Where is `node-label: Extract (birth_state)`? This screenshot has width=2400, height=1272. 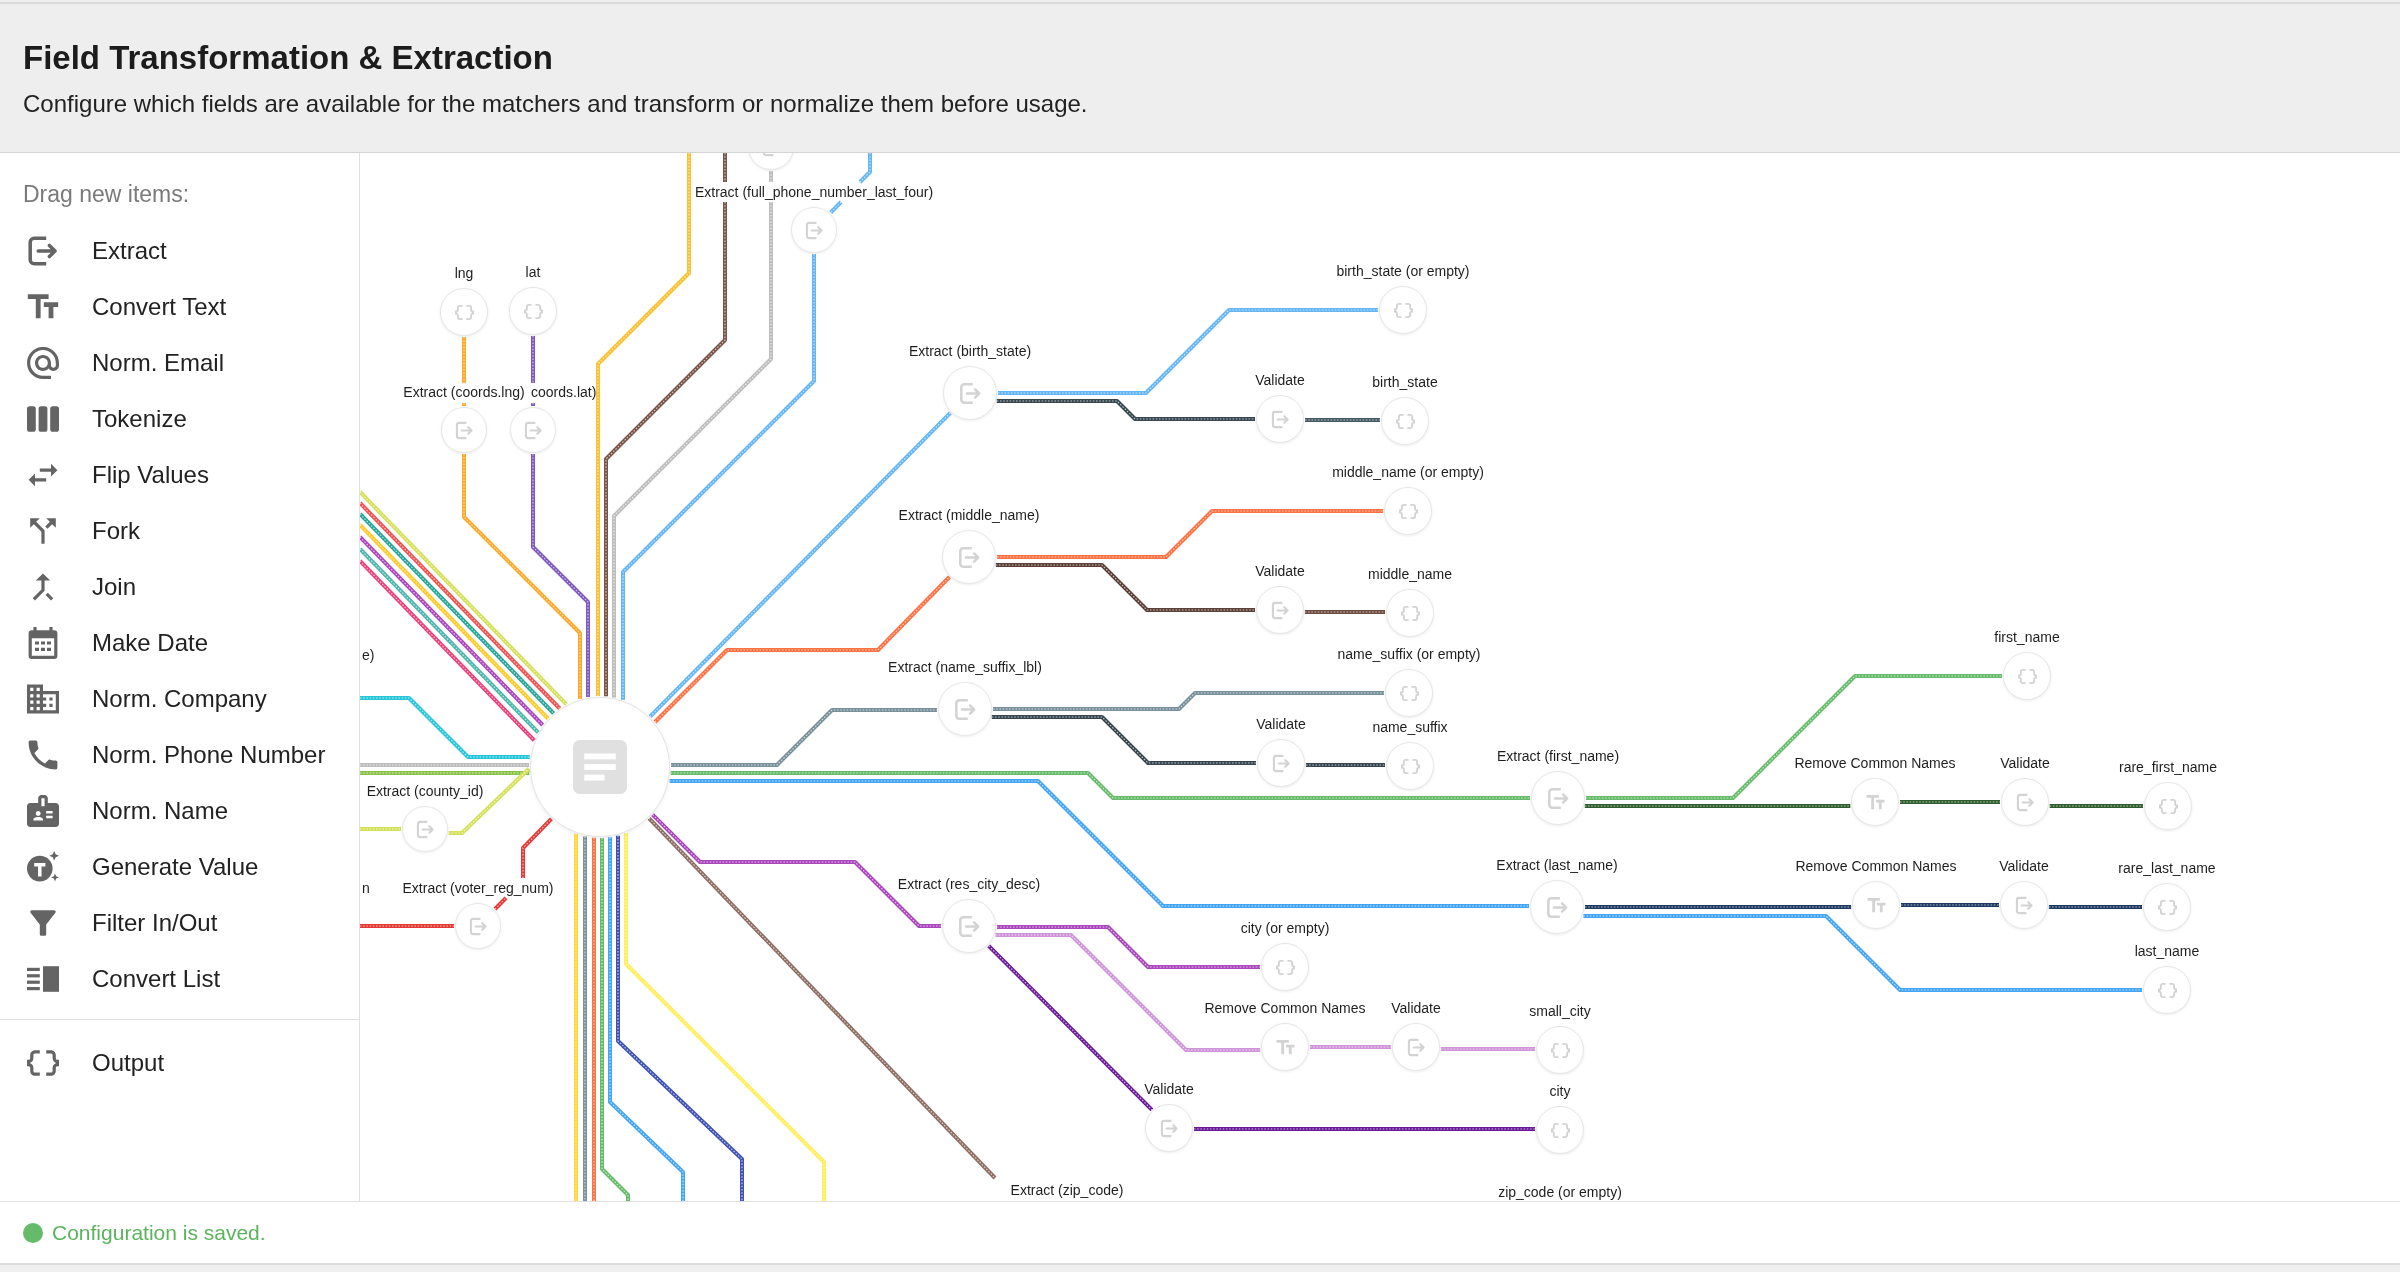
node-label: Extract (birth_state) is located at coordinates (970, 351).